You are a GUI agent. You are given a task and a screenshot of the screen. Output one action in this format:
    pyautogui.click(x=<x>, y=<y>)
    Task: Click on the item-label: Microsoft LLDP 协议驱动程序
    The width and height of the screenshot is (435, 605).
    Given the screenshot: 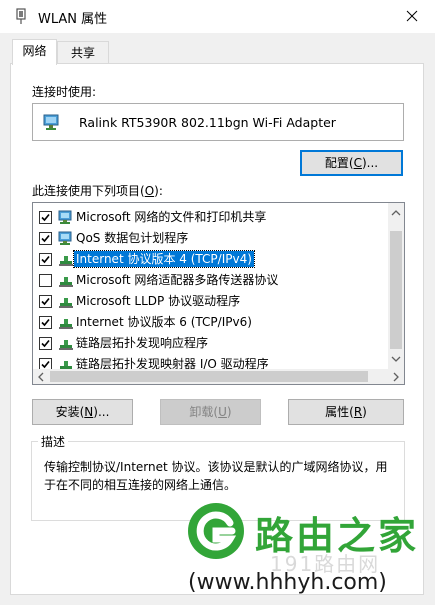 What is the action you would take?
    pyautogui.click(x=158, y=301)
    